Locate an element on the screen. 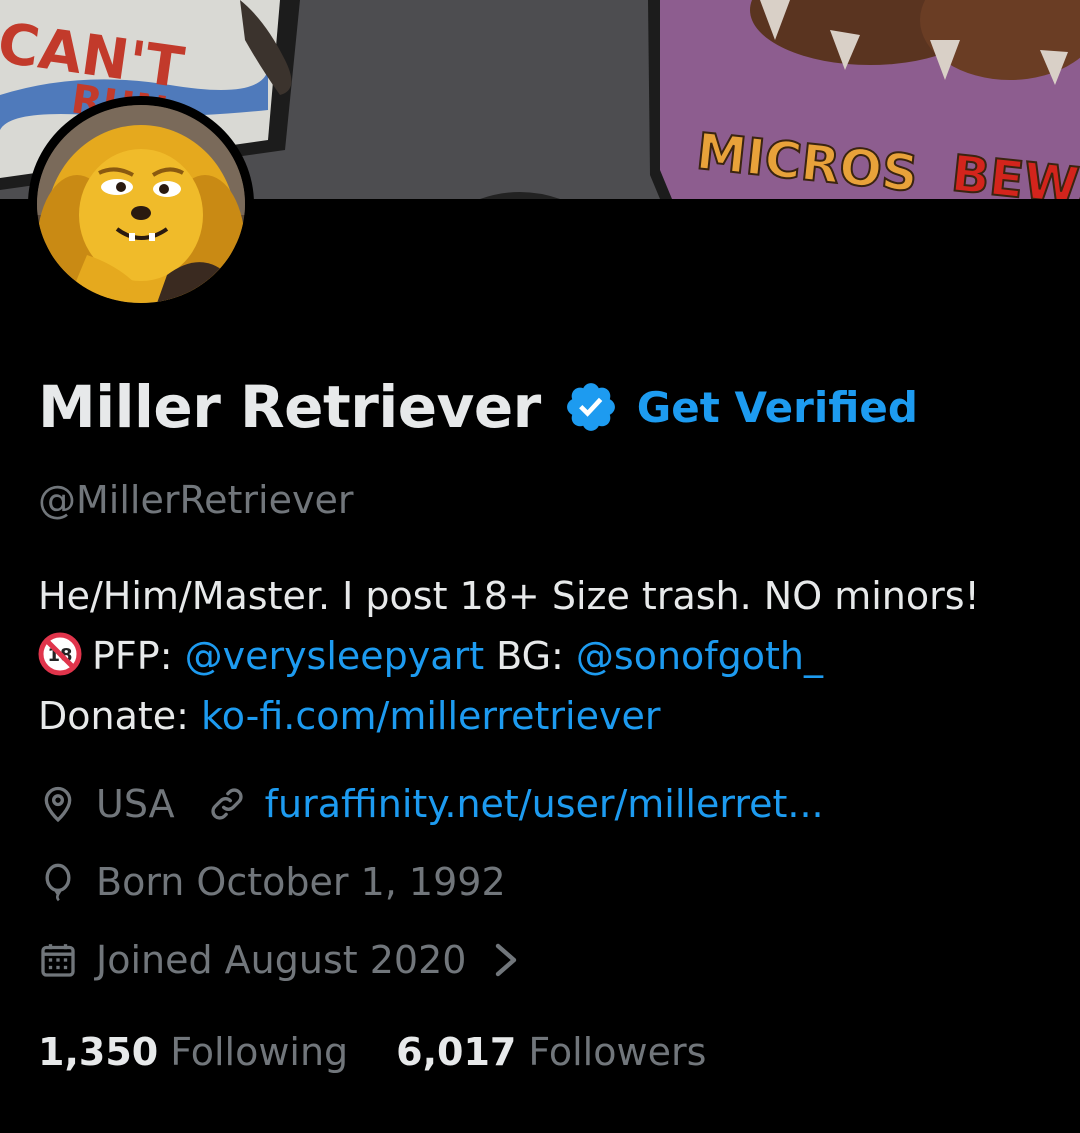 The width and height of the screenshot is (1080, 1133). avatar-image is located at coordinates (141, 204).